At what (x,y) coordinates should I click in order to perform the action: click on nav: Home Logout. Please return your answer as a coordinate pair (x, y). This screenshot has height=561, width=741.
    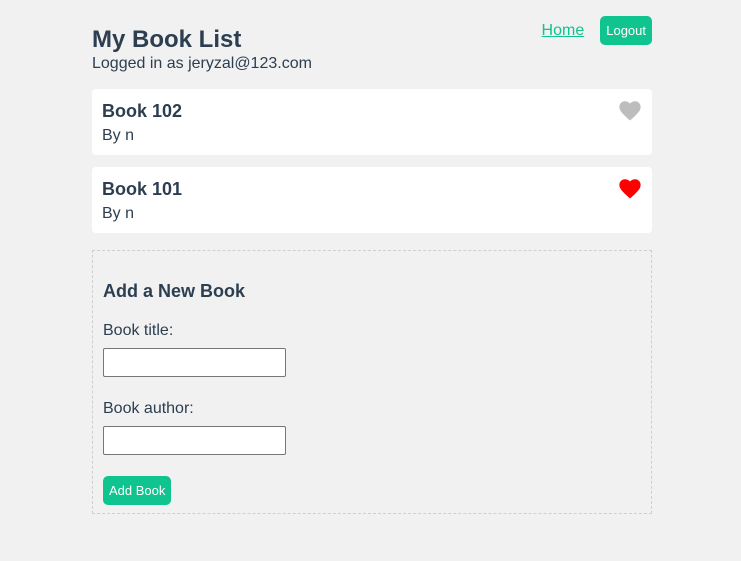
    Looking at the image, I should click on (597, 30).